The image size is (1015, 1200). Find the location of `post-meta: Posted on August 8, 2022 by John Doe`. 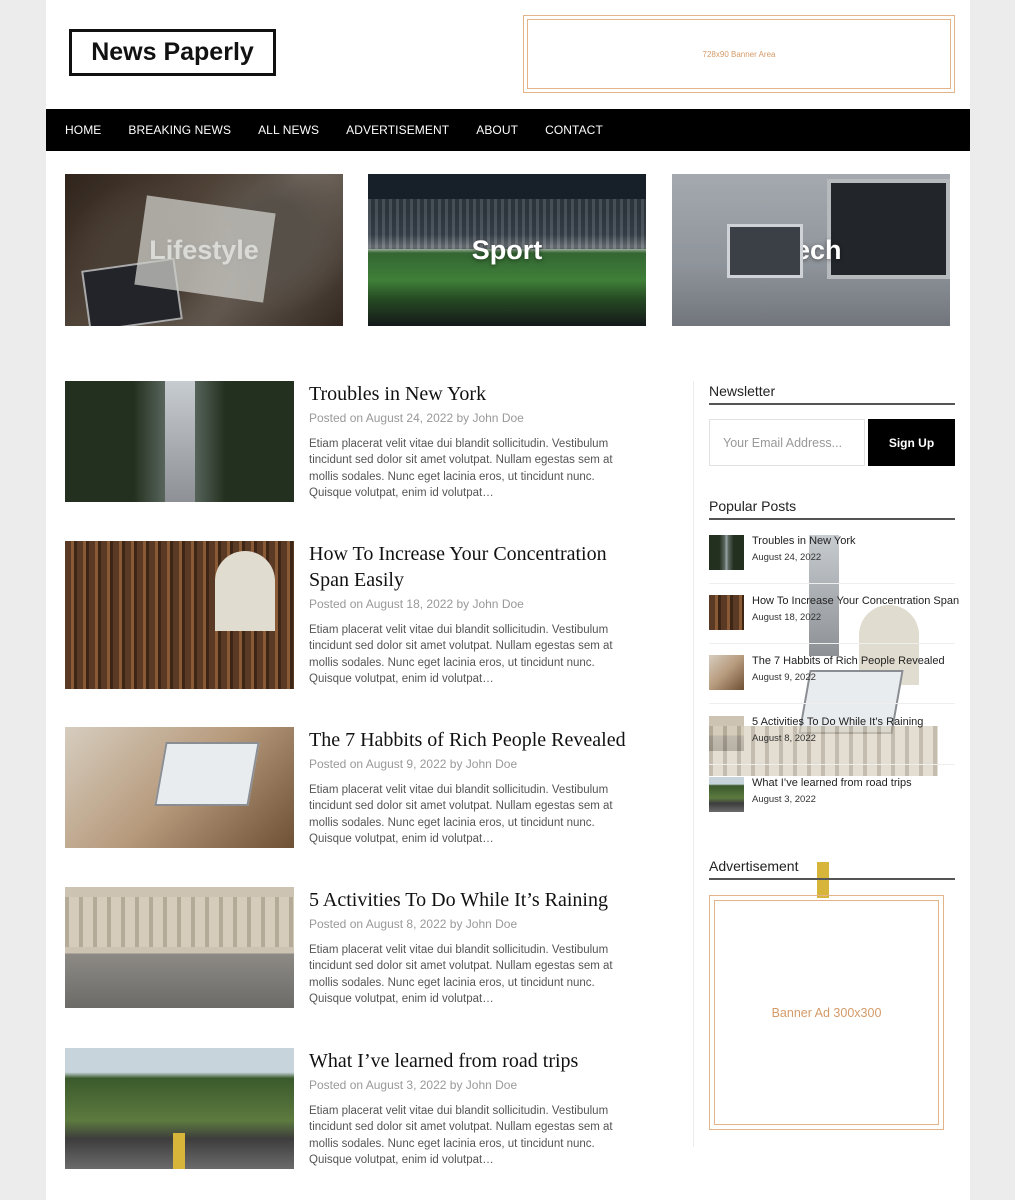

post-meta: Posted on August 8, 2022 by John Doe is located at coordinates (413, 924).